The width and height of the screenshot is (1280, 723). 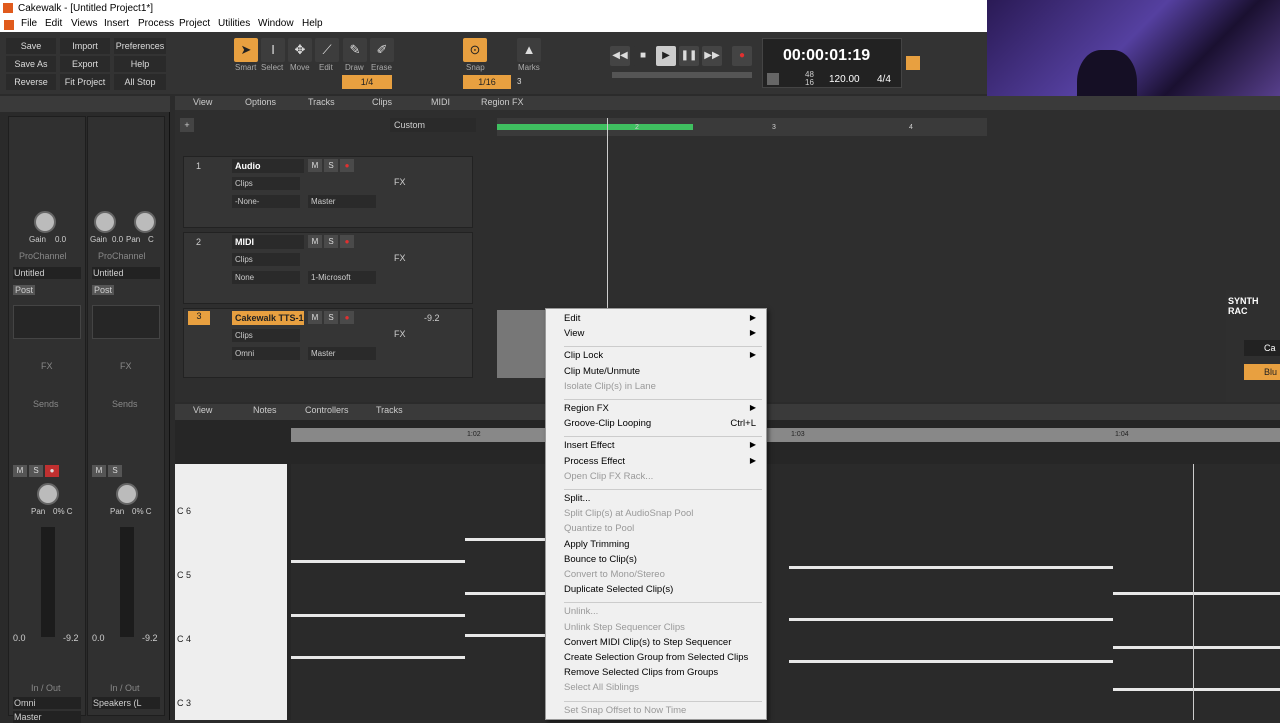 What do you see at coordinates (156, 23) in the screenshot?
I see `menu-process: Process` at bounding box center [156, 23].